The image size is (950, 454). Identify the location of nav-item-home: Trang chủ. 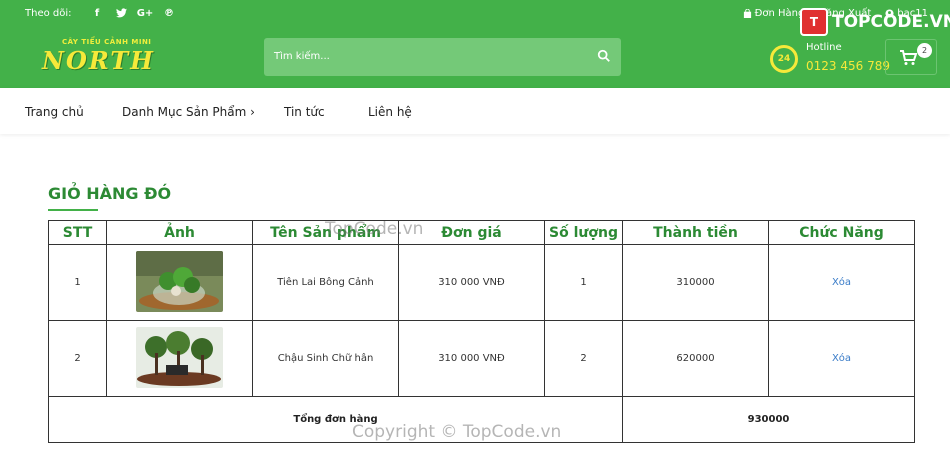
(54, 112).